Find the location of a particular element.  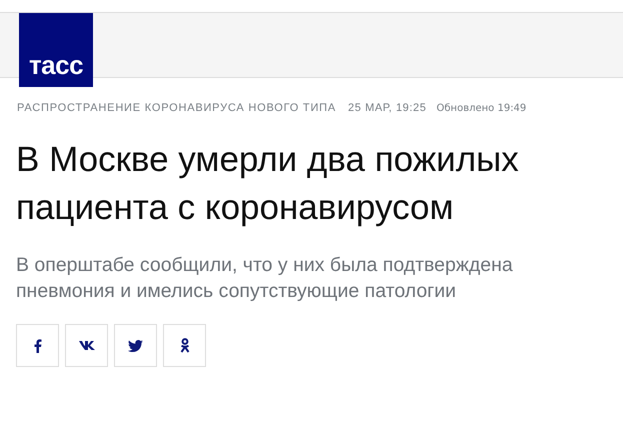

vk-icon is located at coordinates (86, 345).